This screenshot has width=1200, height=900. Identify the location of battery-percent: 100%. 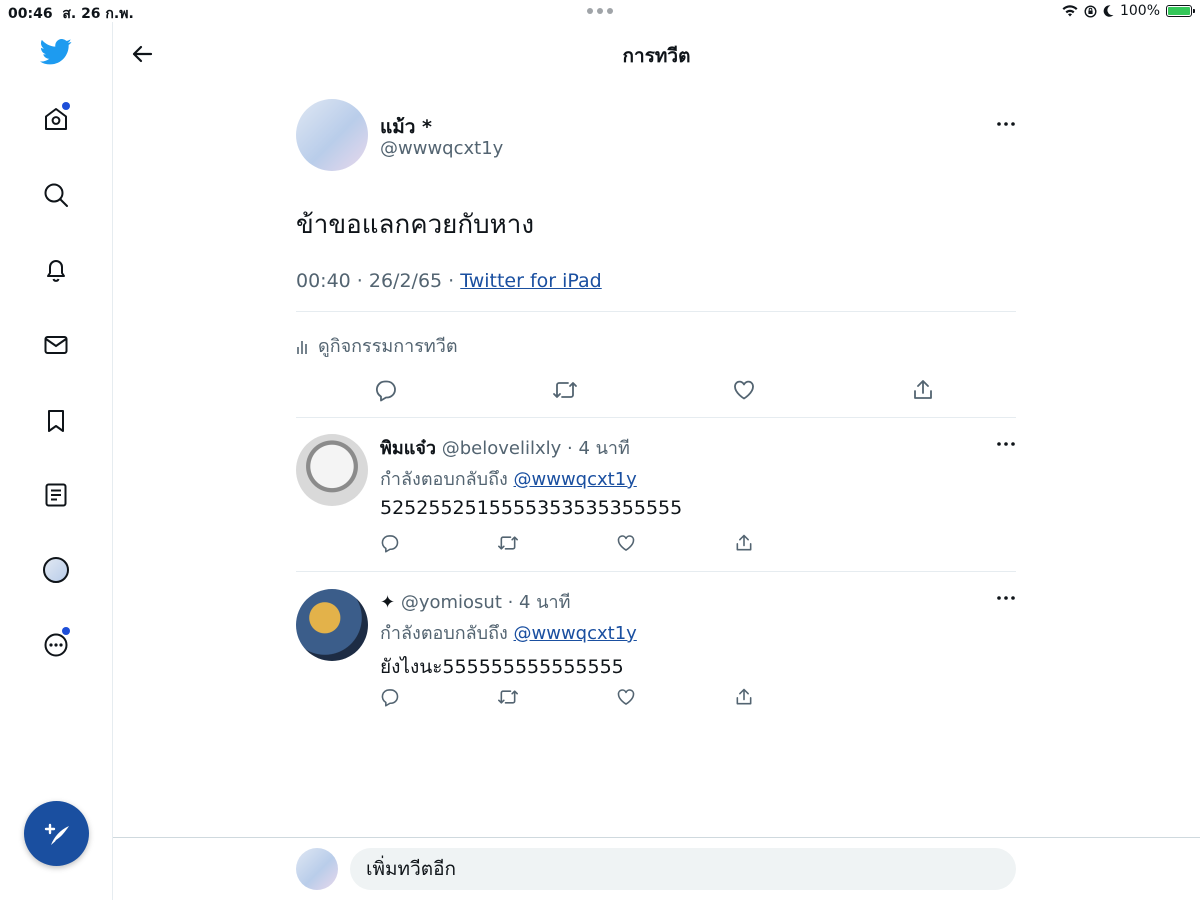
(1139, 11).